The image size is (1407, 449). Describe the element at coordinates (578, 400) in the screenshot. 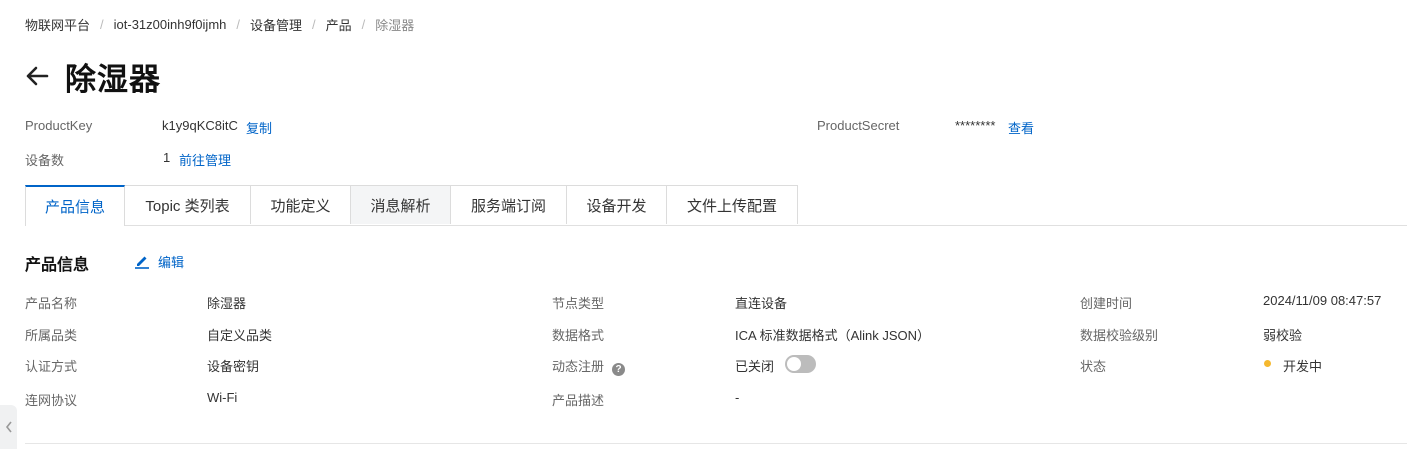

I see `description-label: 产品描述` at that location.